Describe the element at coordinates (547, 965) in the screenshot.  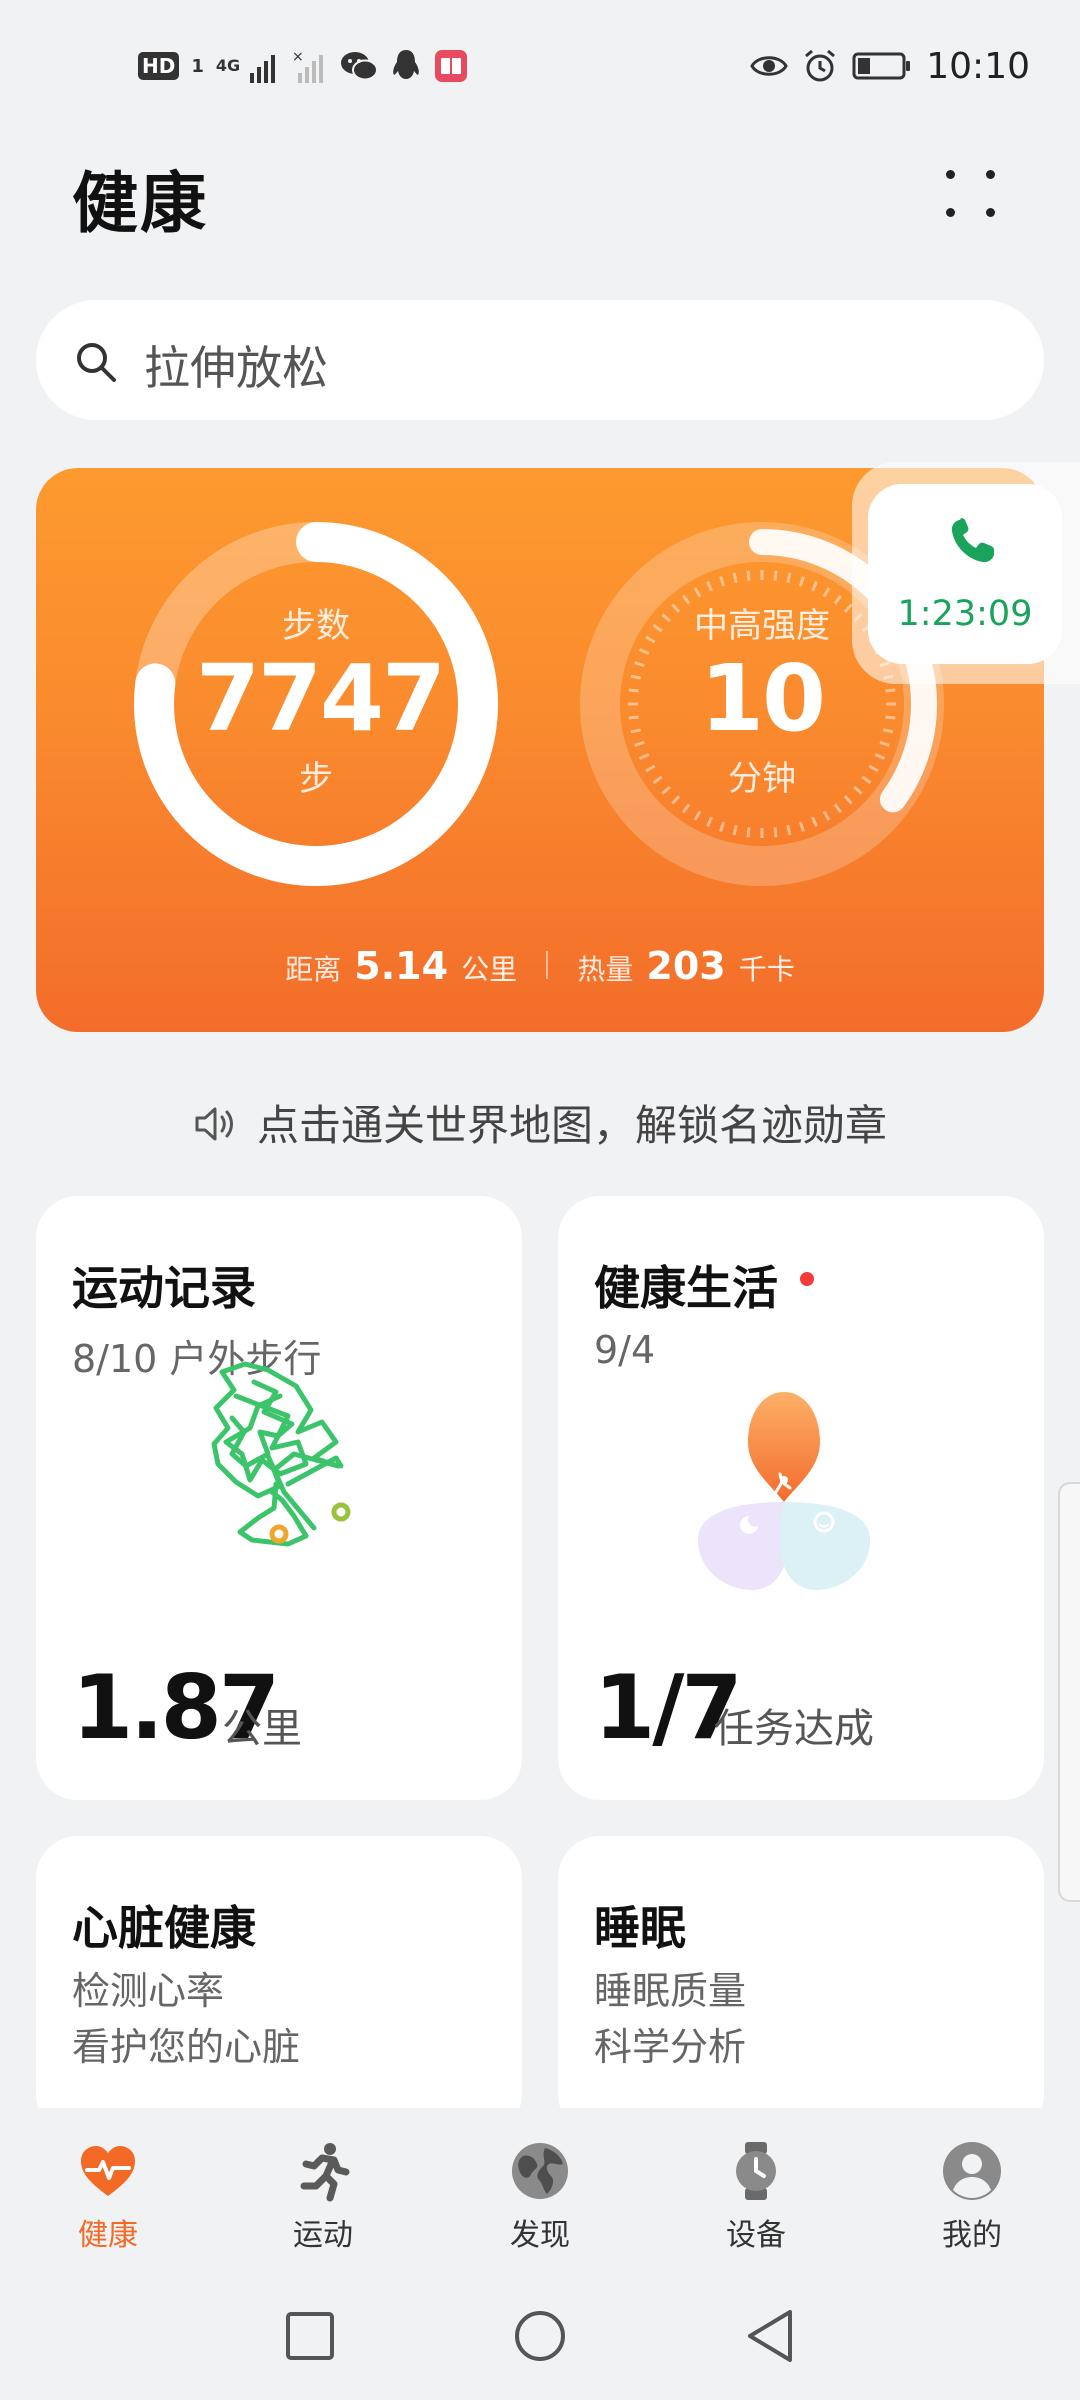
I see `stats-divider` at that location.